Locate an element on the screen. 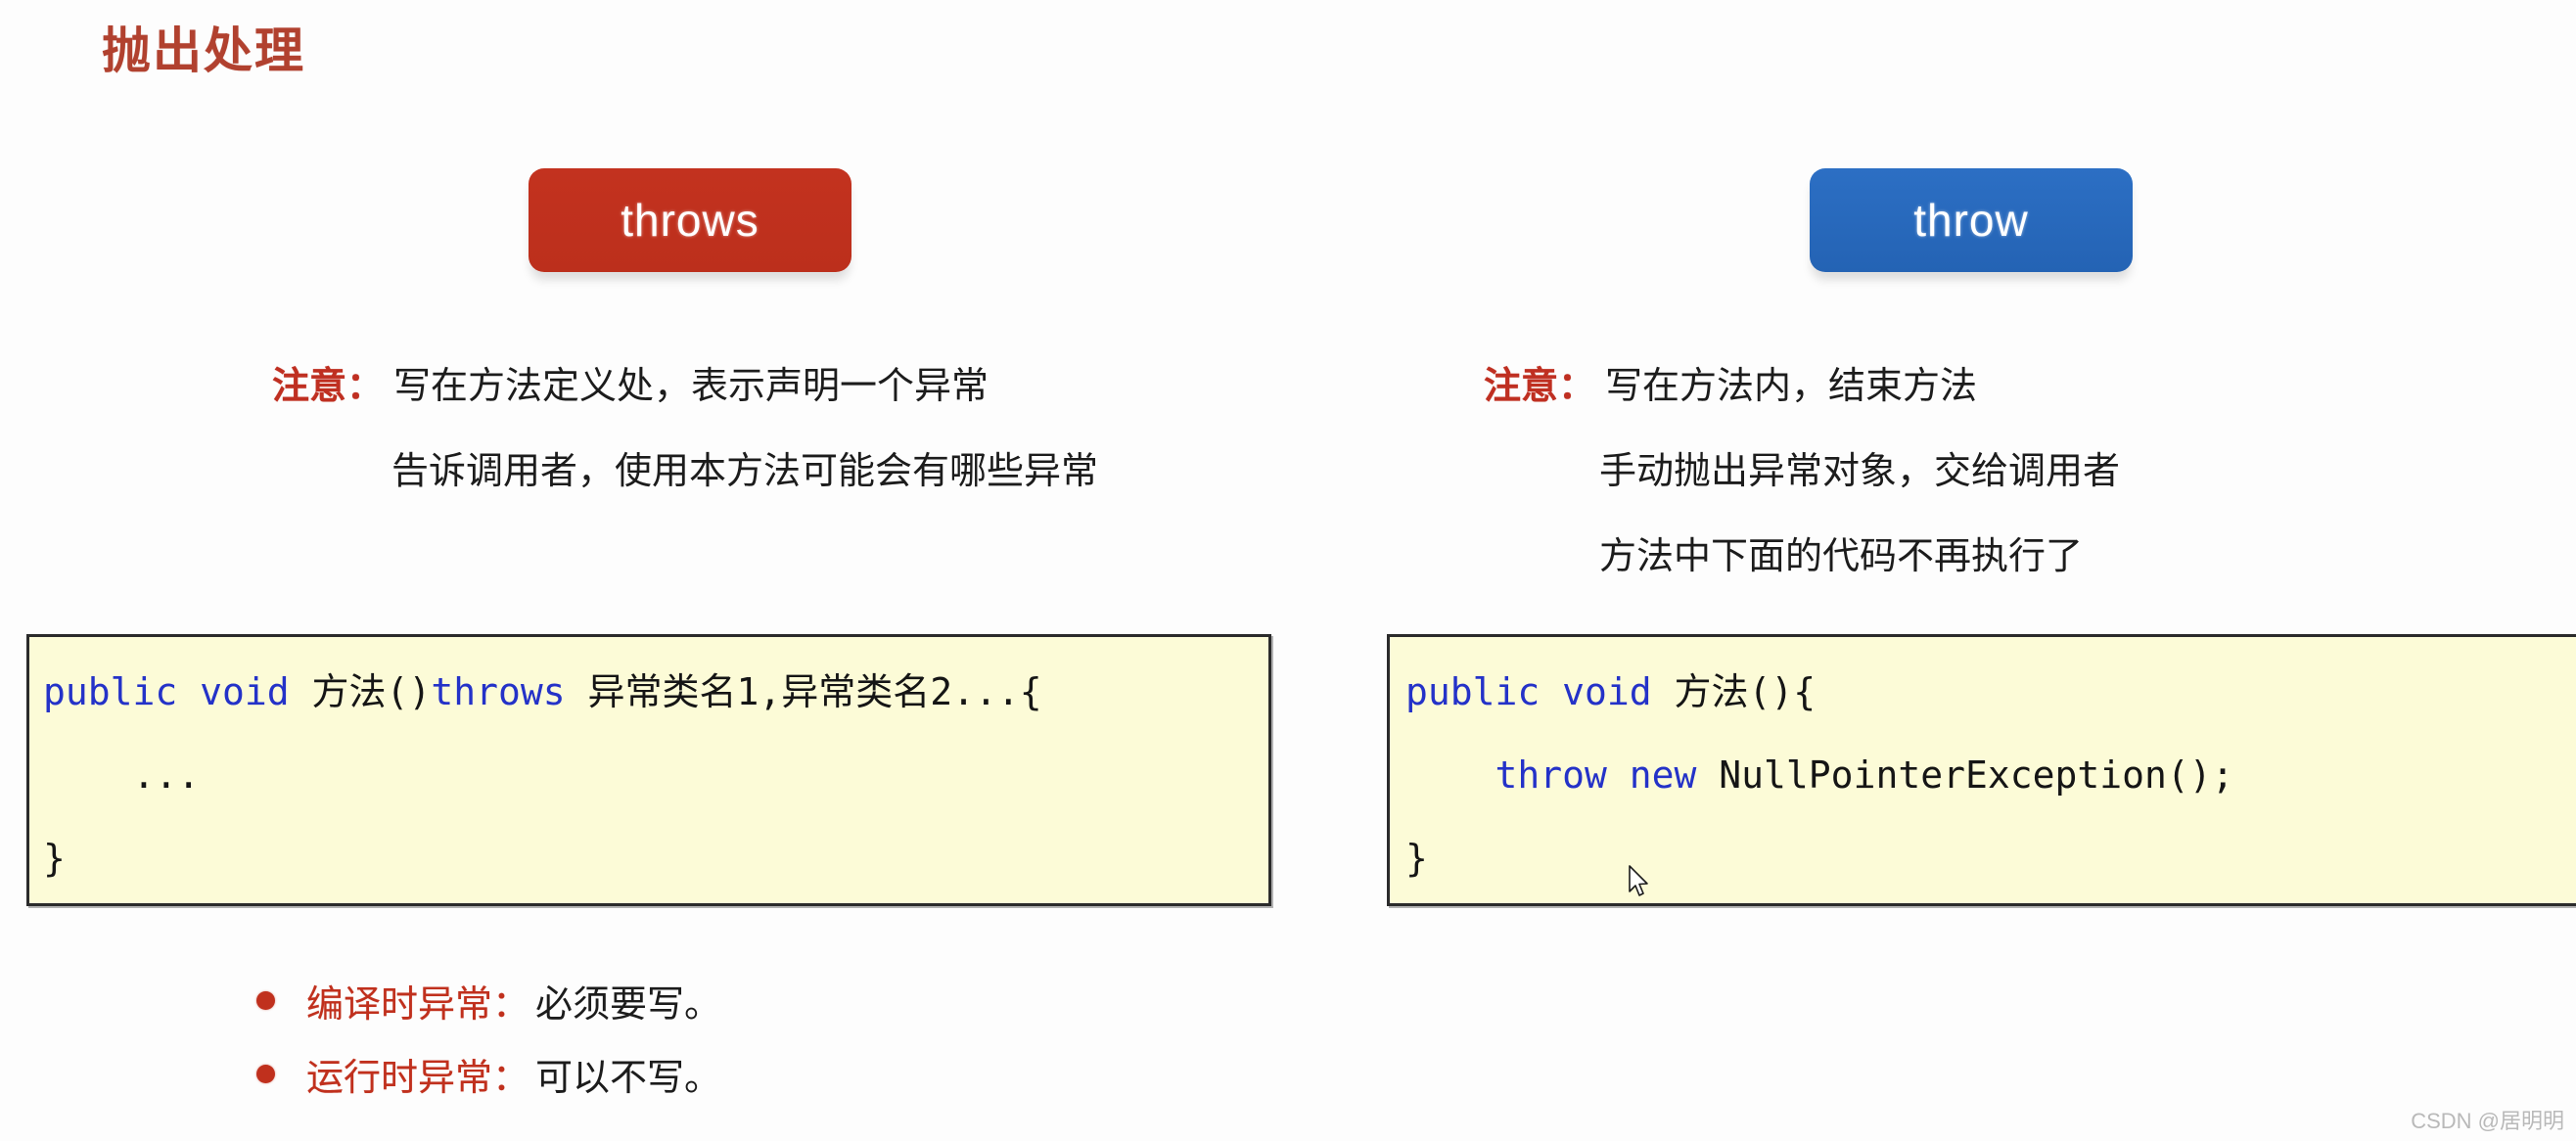 The image size is (2576, 1141). note-row: 注意： 写在方法定义处，表示声明一个异常 is located at coordinates (685, 387).